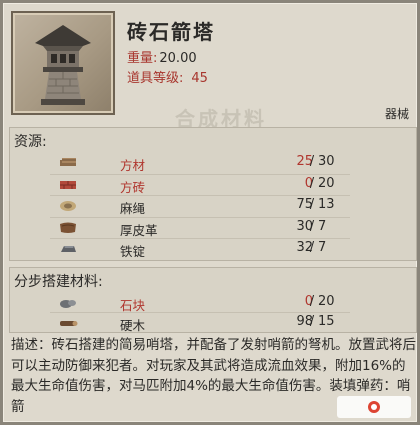  What do you see at coordinates (133, 251) in the screenshot?
I see `resource-name: 铁锭` at bounding box center [133, 251].